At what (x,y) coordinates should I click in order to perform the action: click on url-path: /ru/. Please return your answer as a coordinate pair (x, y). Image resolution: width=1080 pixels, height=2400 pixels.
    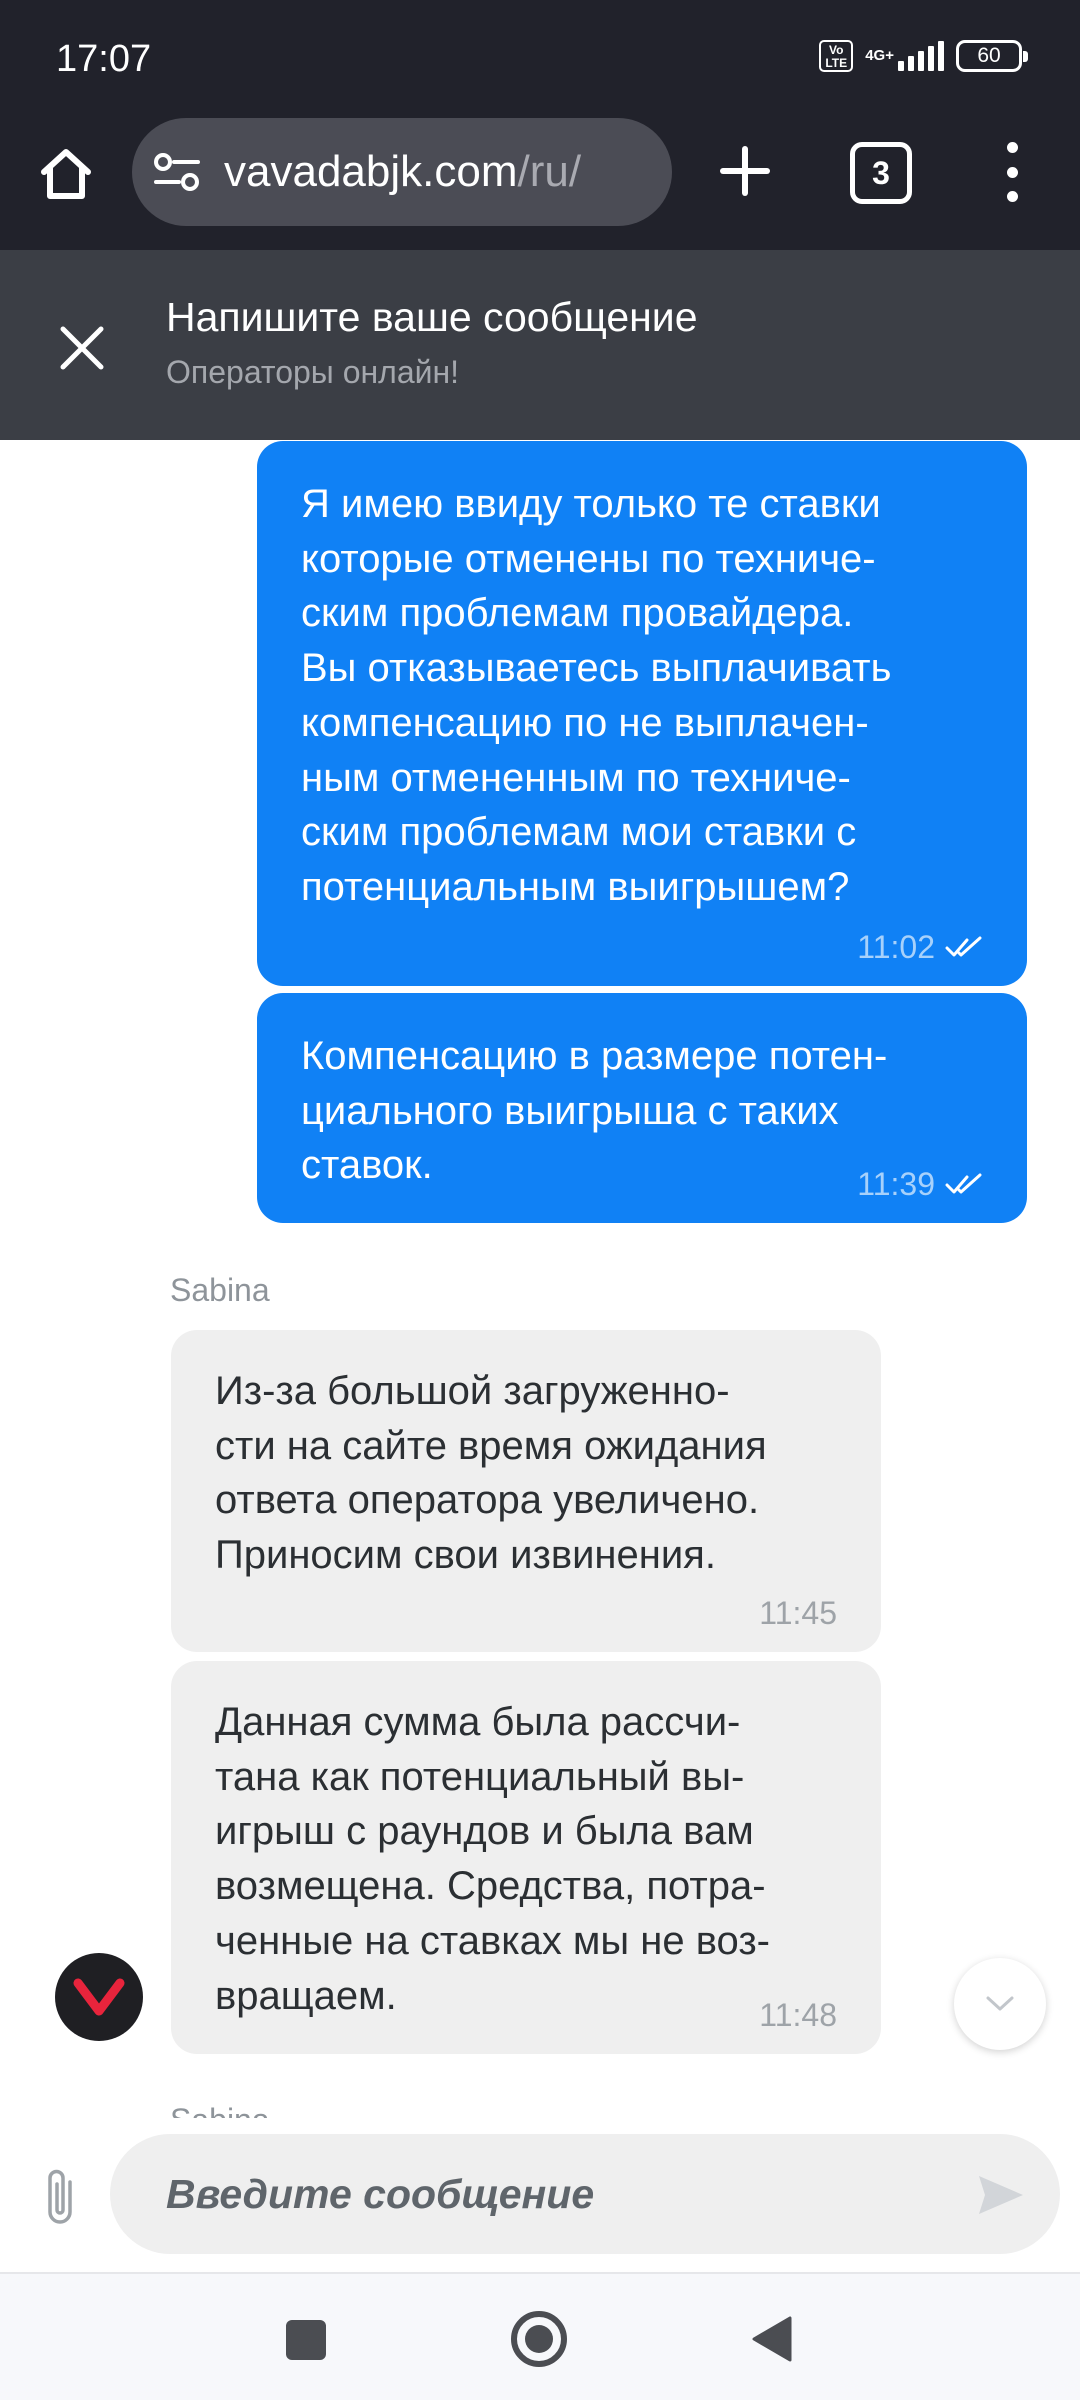
    Looking at the image, I should click on (549, 171).